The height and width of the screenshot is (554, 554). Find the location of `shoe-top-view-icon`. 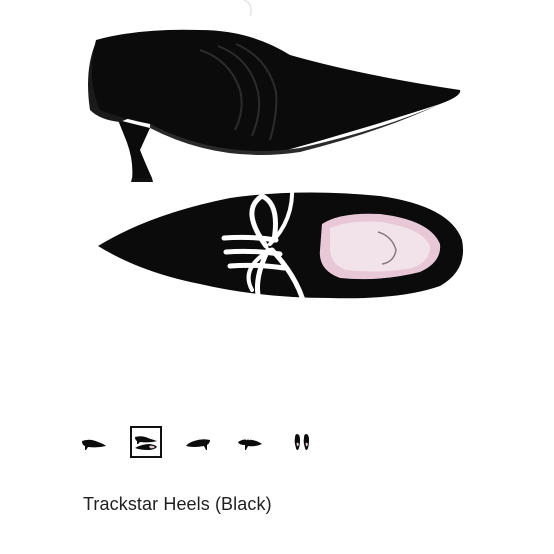

shoe-top-view-icon is located at coordinates (301, 442).